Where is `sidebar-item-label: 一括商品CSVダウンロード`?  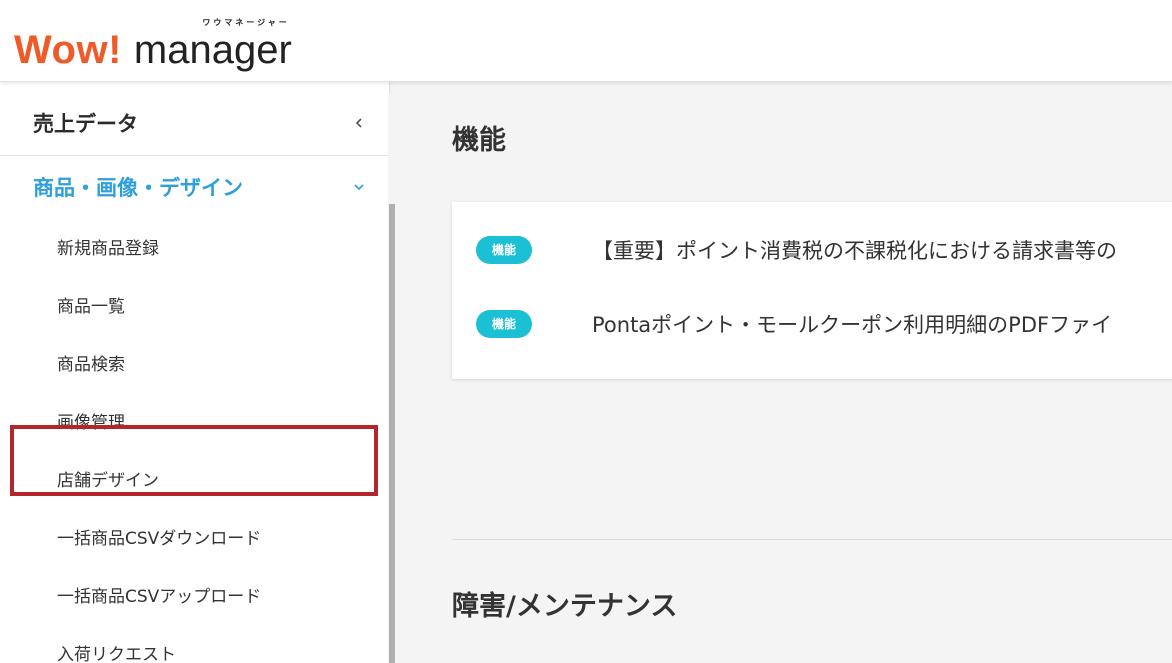
sidebar-item-label: 一括商品CSVダウンロード is located at coordinates (159, 539).